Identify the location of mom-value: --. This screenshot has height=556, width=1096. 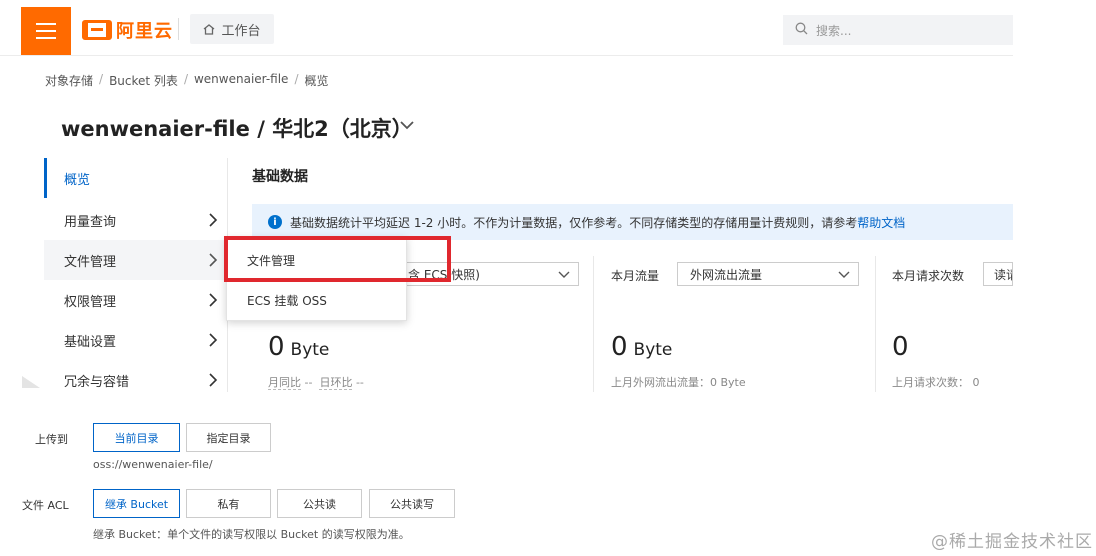
(308, 382).